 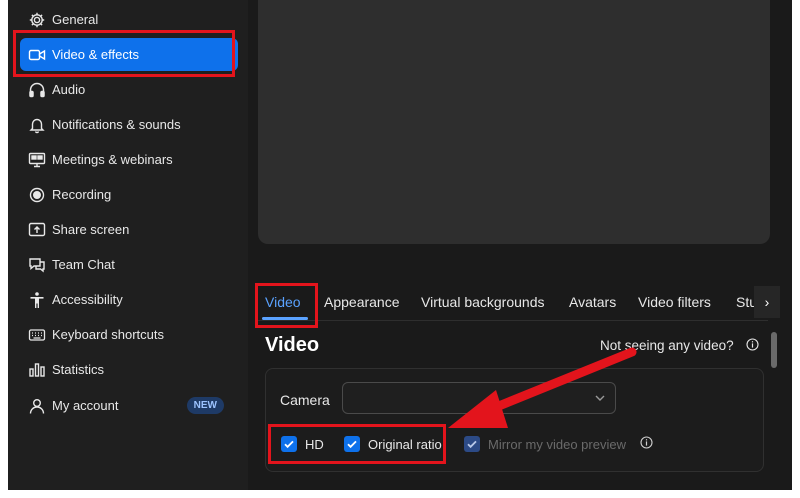 I want to click on gear-icon, so click(x=37, y=20).